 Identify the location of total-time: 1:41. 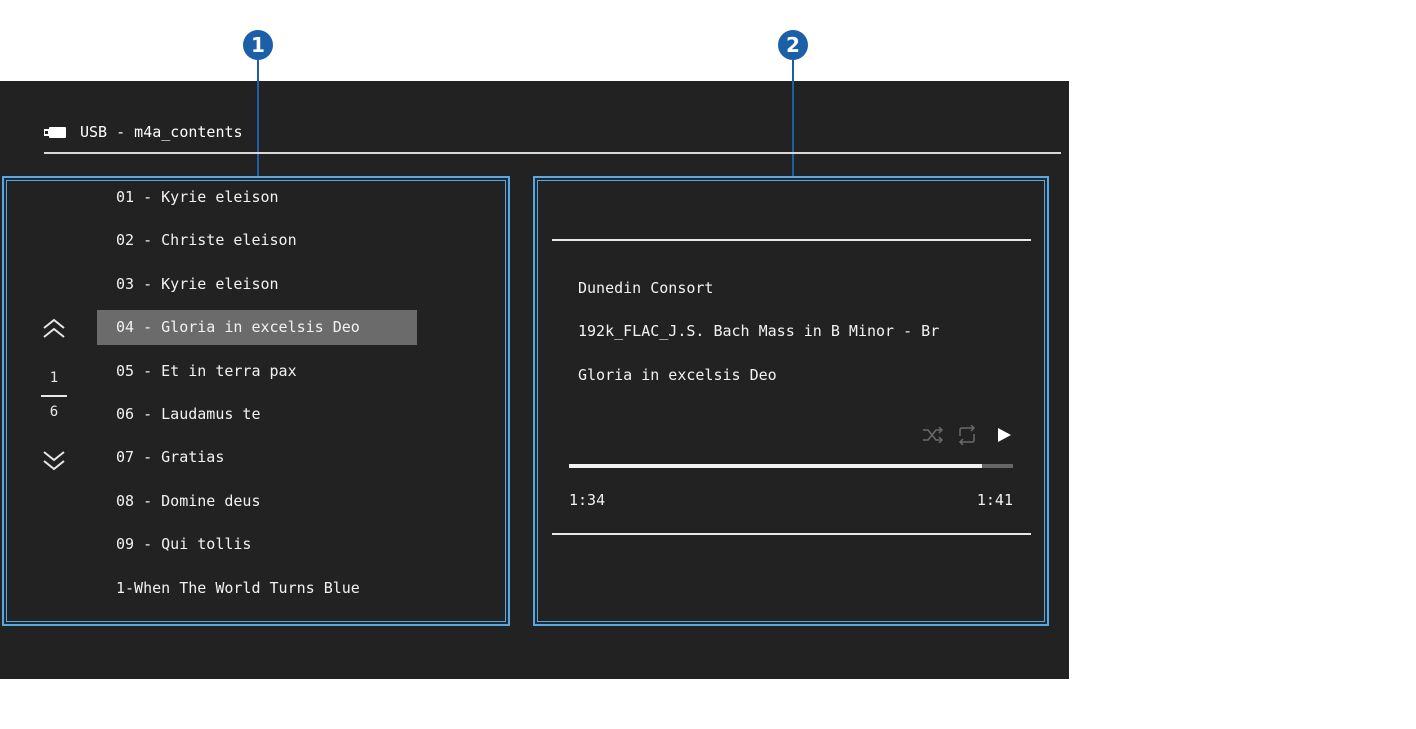
(994, 500).